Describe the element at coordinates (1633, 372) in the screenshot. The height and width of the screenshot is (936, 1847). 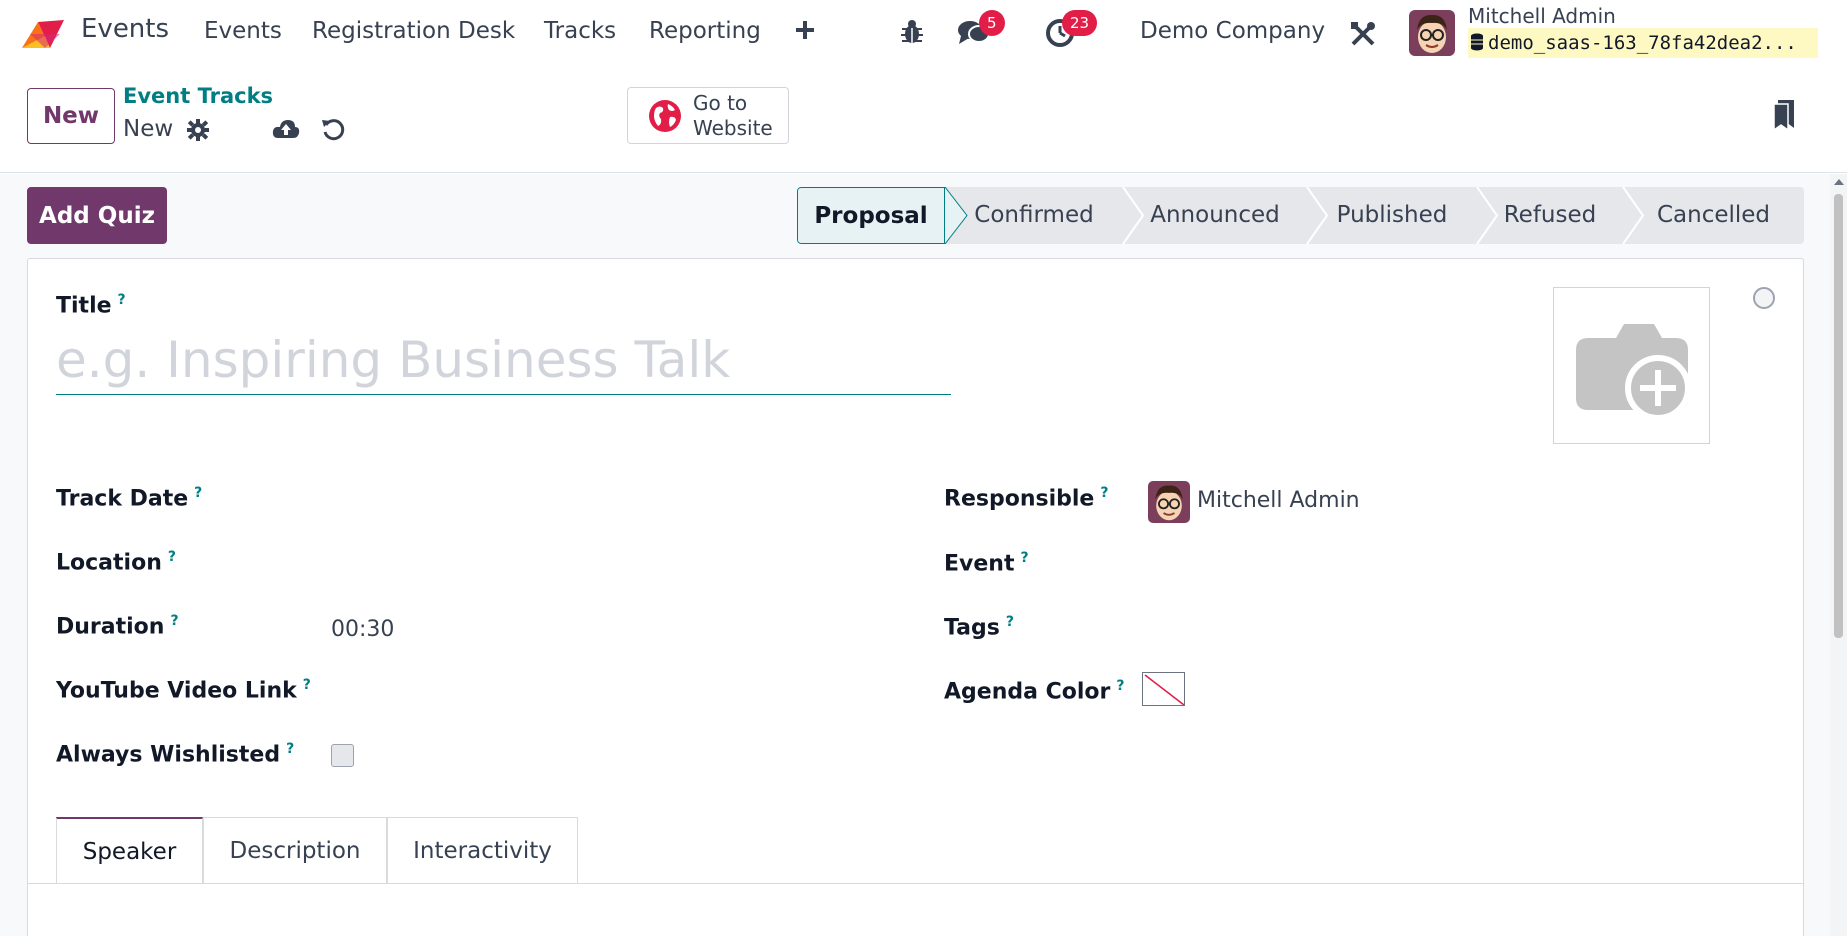
I see `camera-add-icon` at that location.